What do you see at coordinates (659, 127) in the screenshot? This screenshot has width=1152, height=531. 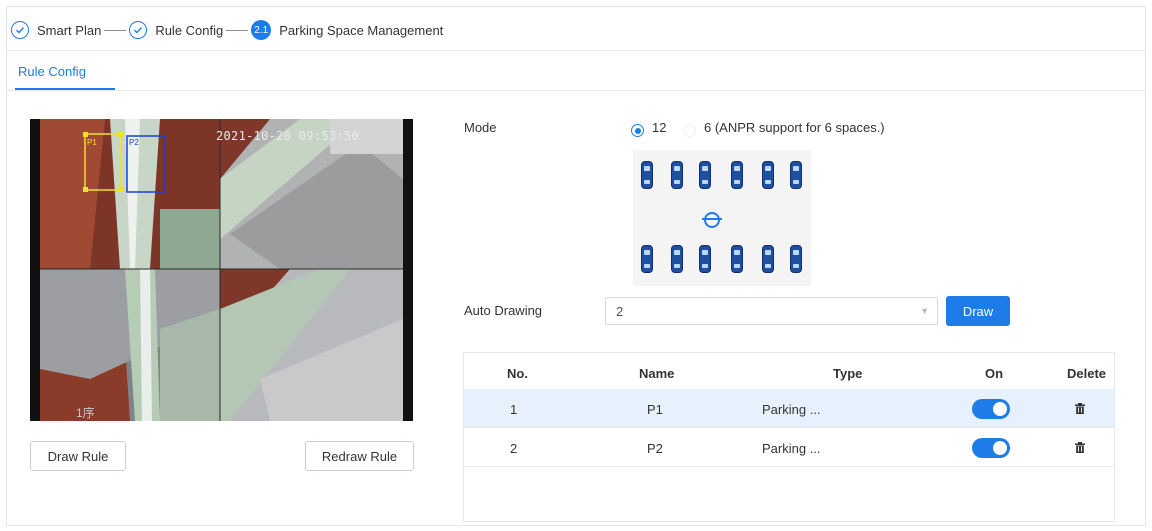 I see `mode-option-12-label: 12` at bounding box center [659, 127].